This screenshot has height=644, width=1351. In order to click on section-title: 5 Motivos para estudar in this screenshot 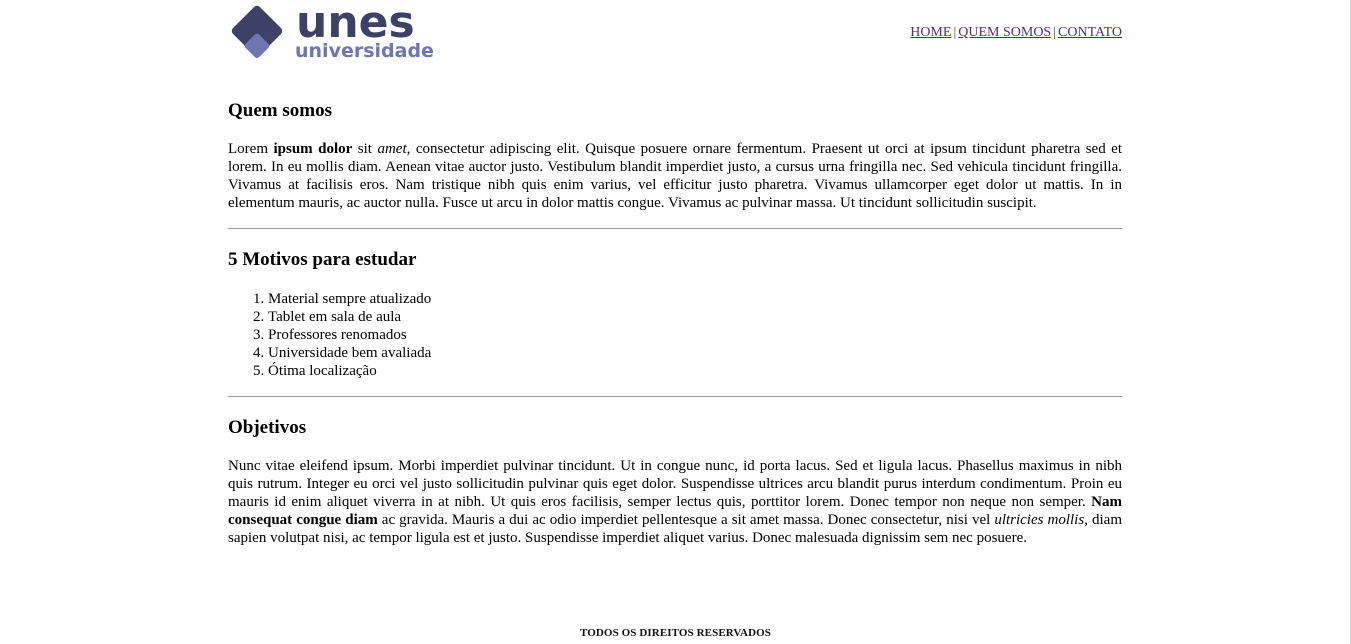, I will do `click(322, 259)`.